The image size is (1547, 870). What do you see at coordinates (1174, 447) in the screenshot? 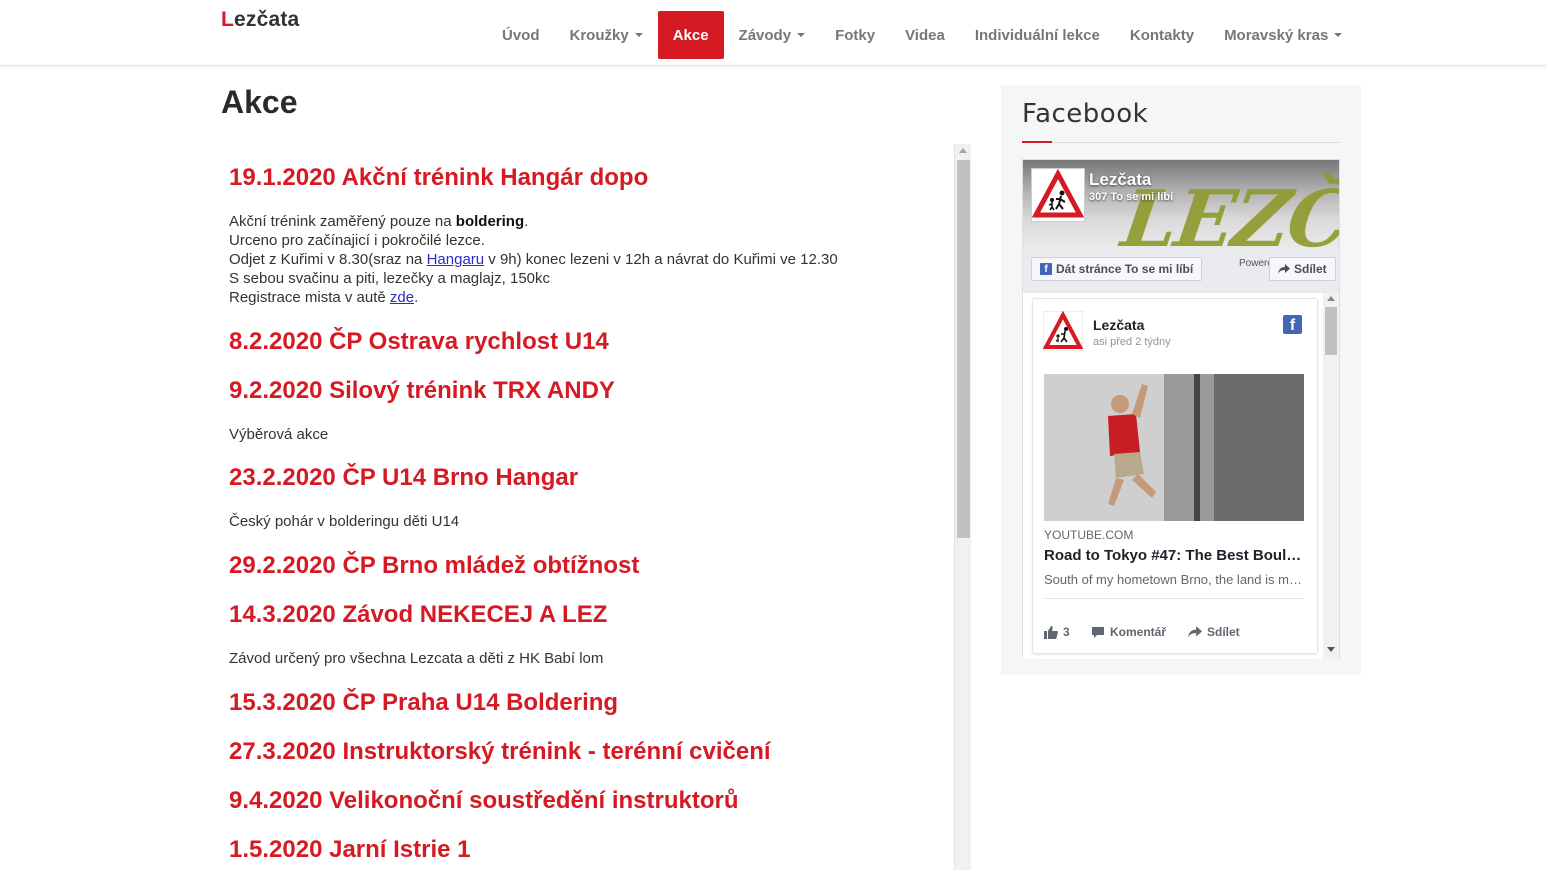
I see `post-link-image` at bounding box center [1174, 447].